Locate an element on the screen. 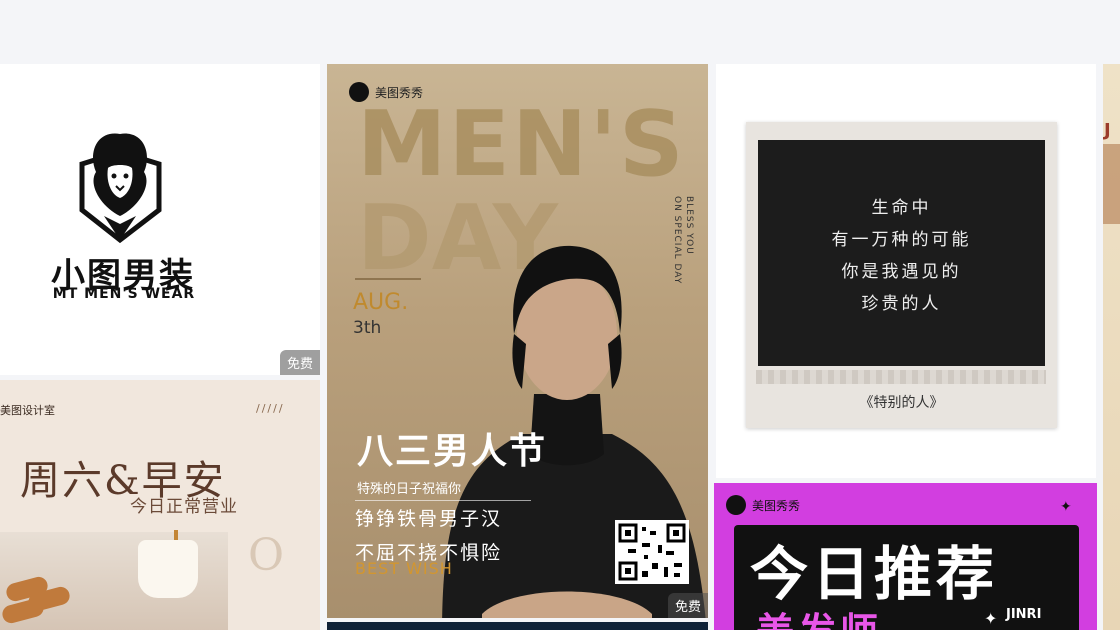 This screenshot has width=1120, height=630. polaroid-frame: 生命中 有一万种的可能 你是我遇见的 珍贵的人 《特别的人》 is located at coordinates (901, 275).